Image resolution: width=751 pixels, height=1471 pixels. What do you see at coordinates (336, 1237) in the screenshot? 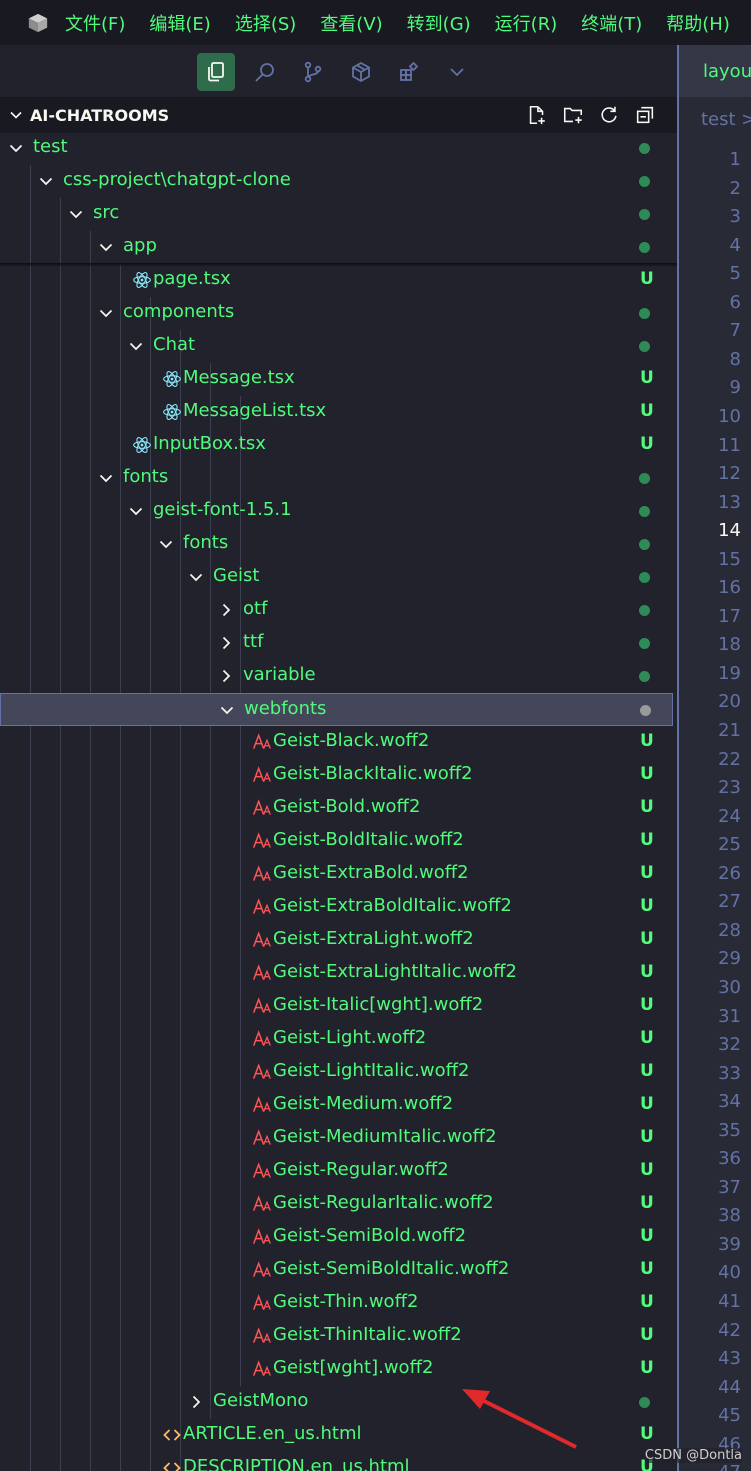
I see `tree-file-row: Geist-SemiBold.woff2 U` at bounding box center [336, 1237].